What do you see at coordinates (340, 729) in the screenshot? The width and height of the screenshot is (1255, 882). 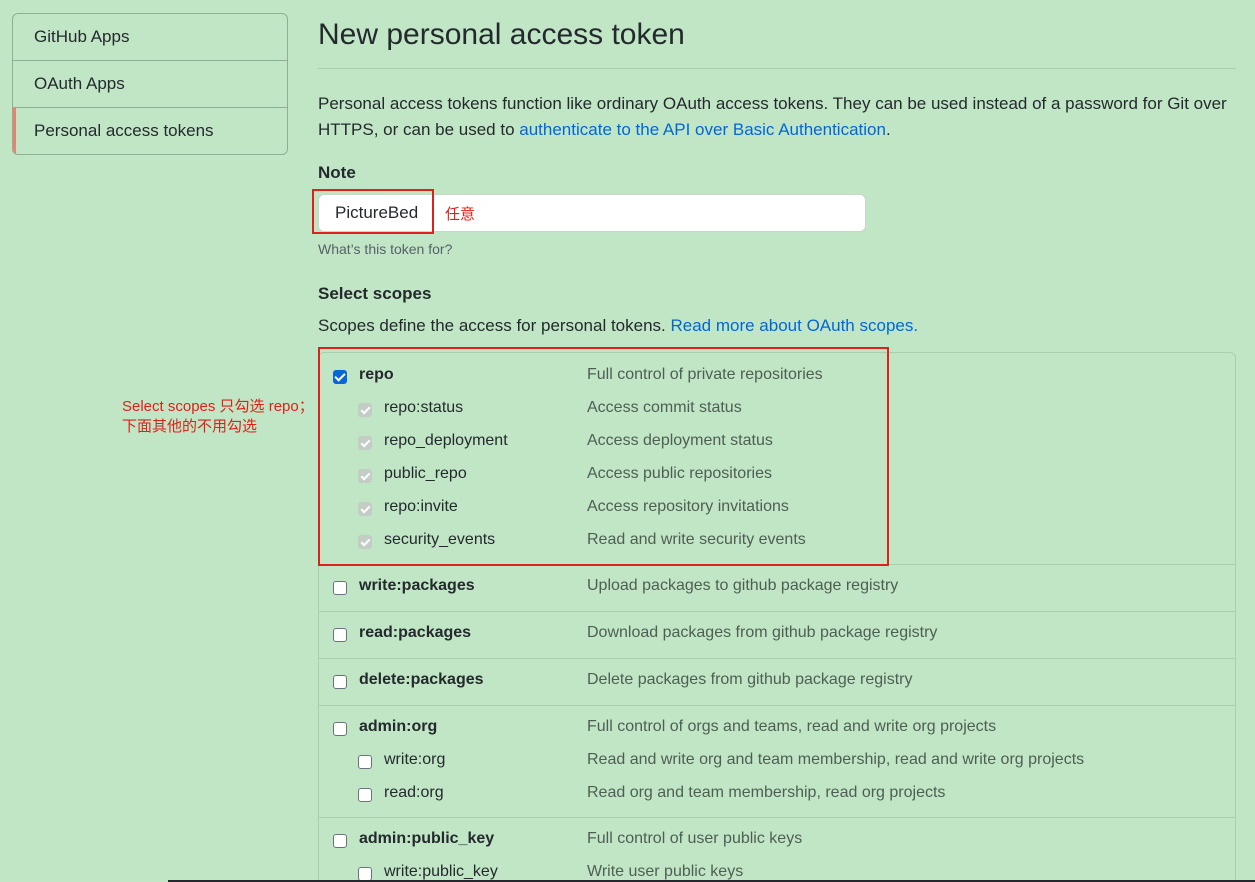 I see `admin-org-checkbox` at bounding box center [340, 729].